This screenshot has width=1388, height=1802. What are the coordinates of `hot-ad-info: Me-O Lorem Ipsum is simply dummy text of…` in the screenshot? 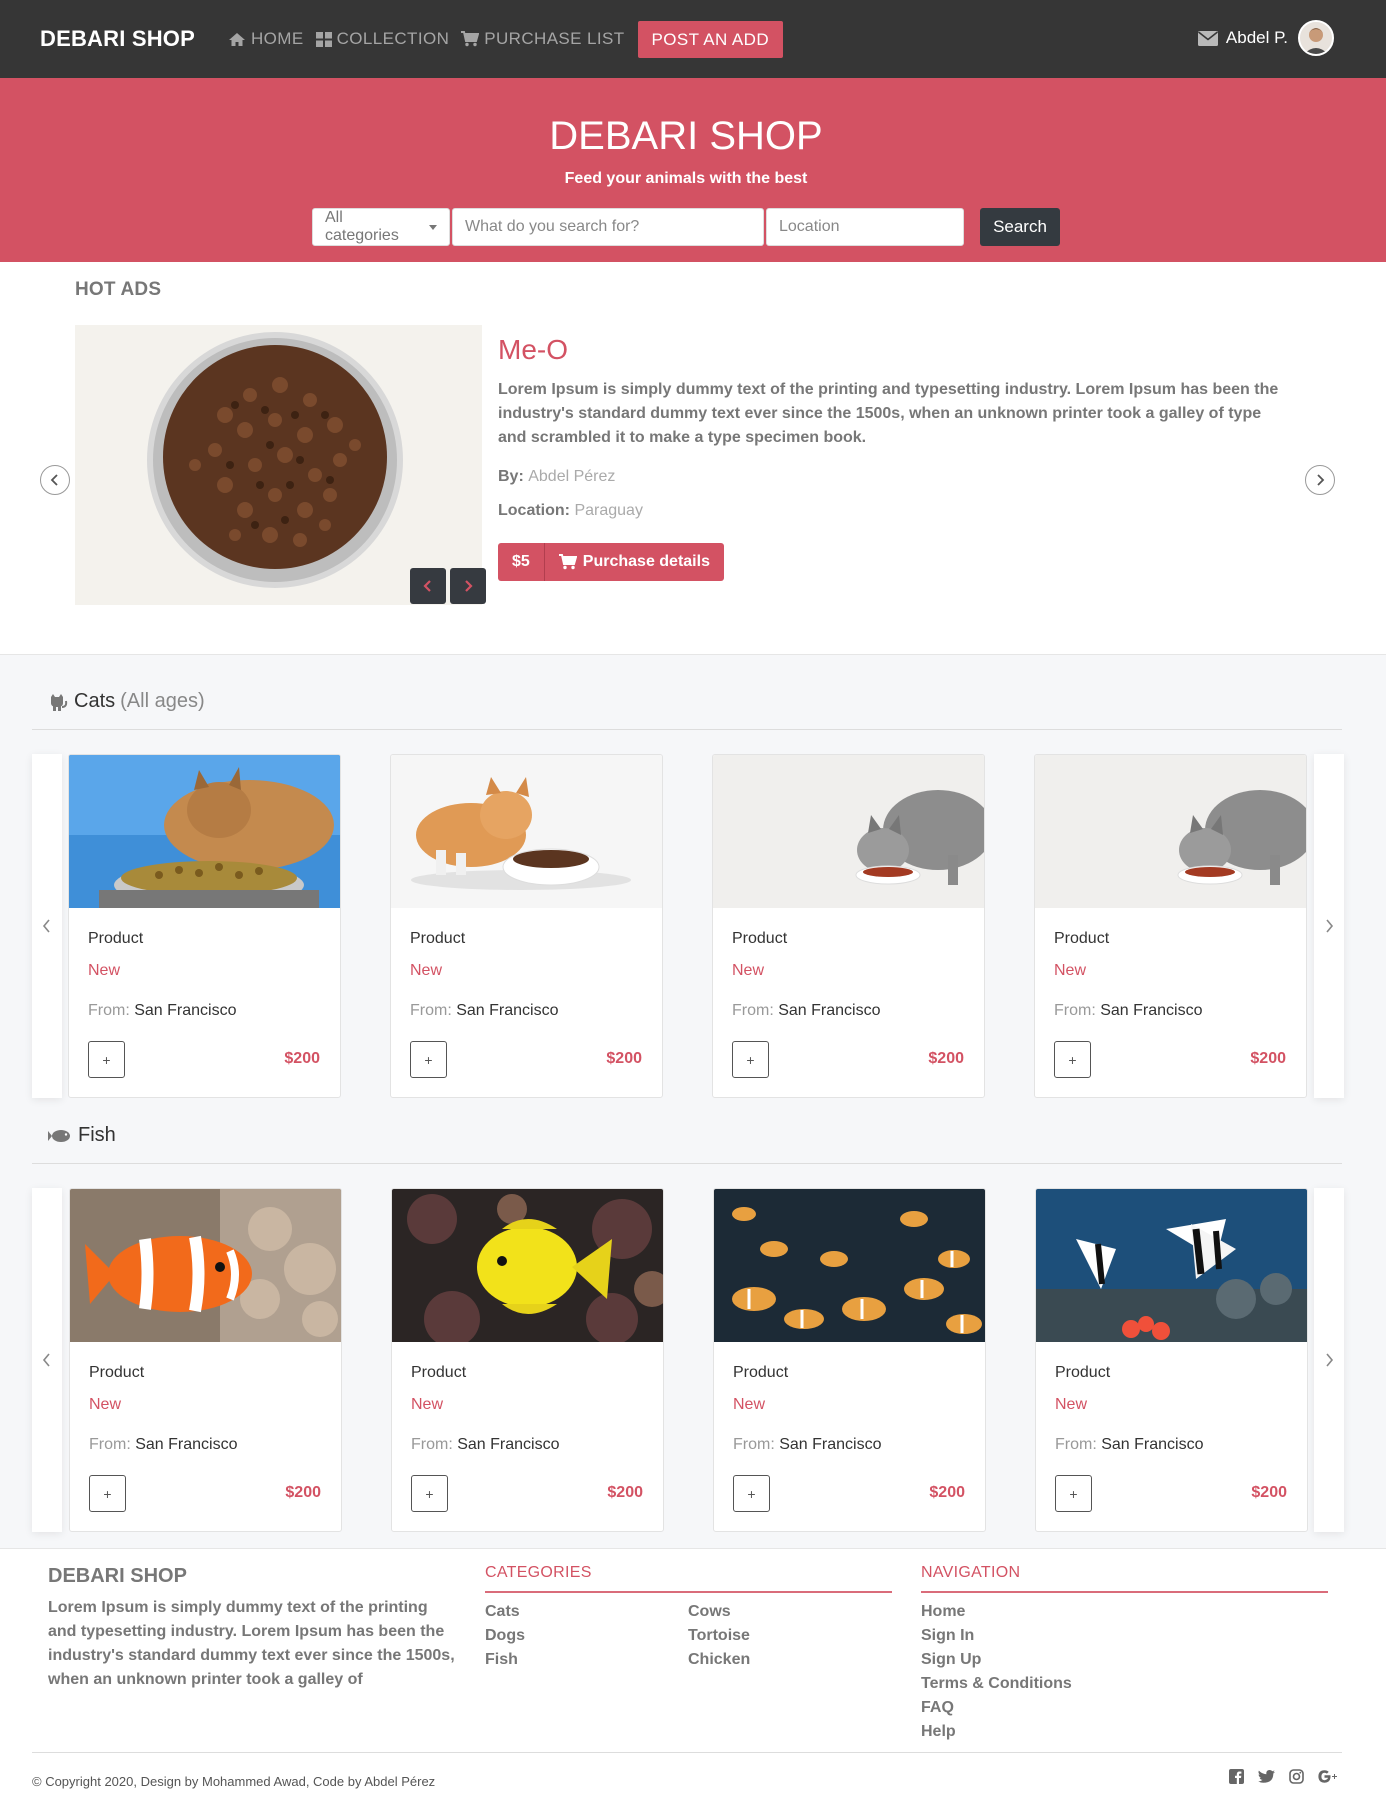 It's located at (893, 427).